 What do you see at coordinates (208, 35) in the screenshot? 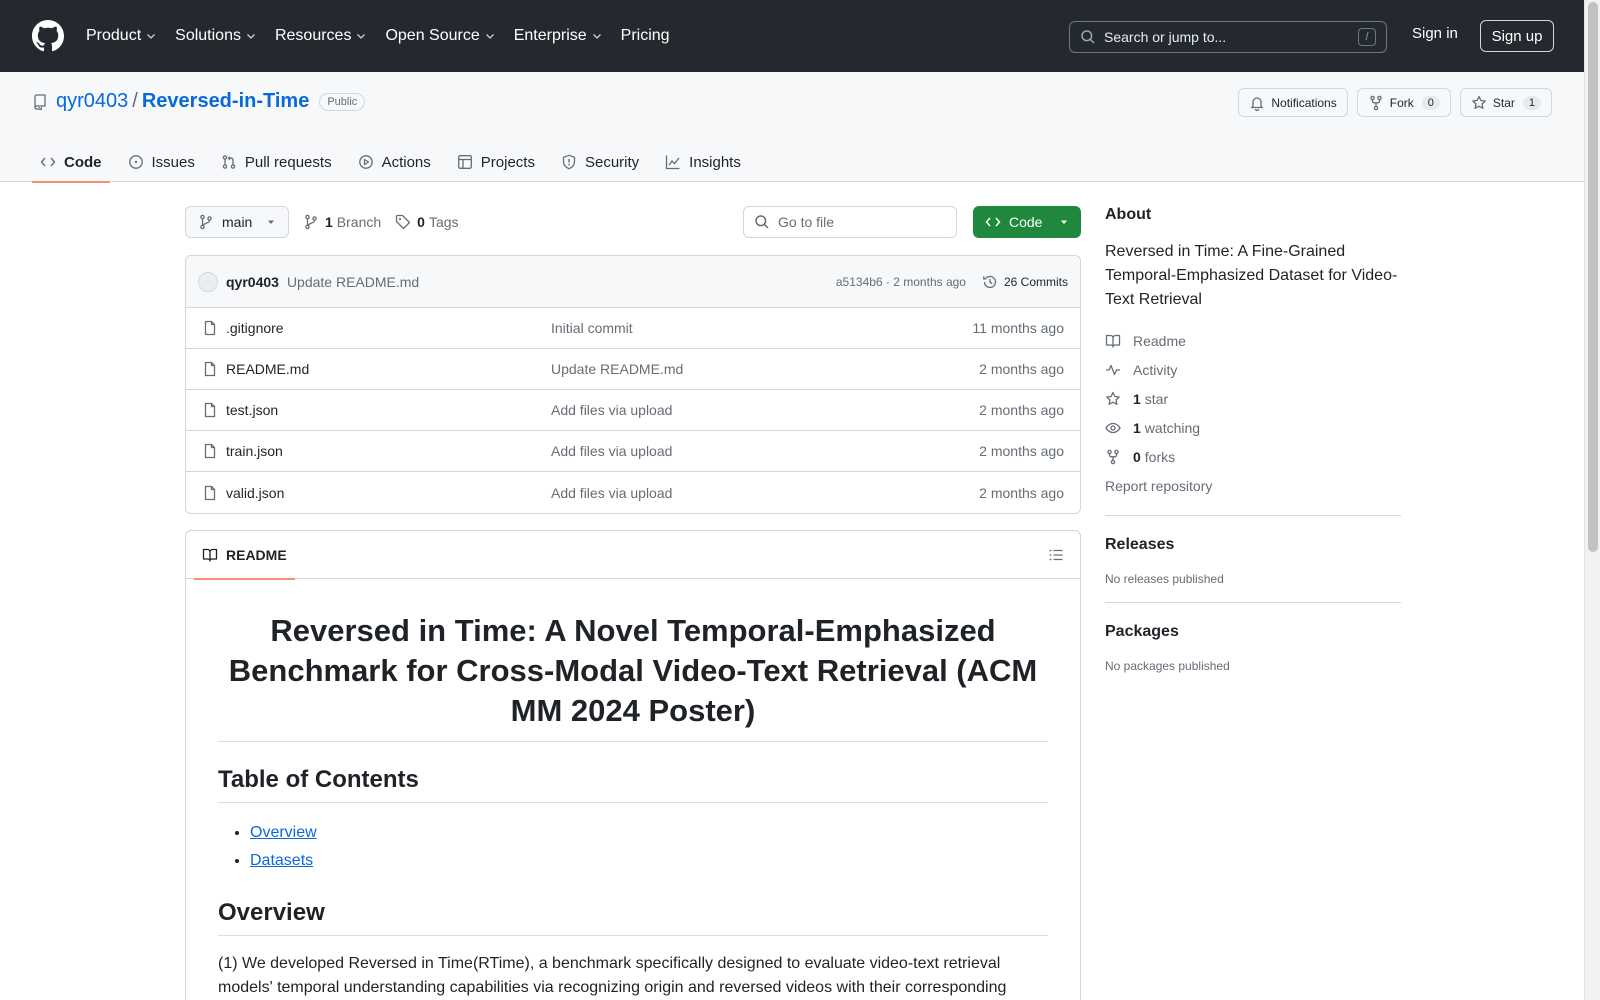
I see `nav-label: Solutions` at bounding box center [208, 35].